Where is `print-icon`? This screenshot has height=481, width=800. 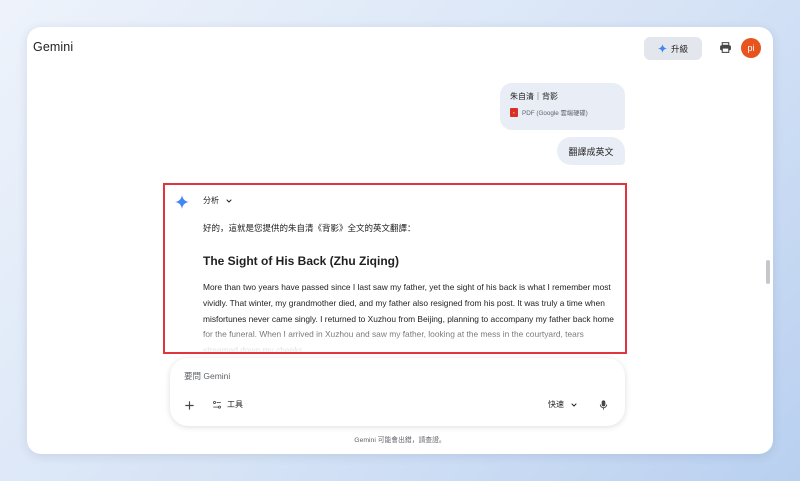 print-icon is located at coordinates (725, 47).